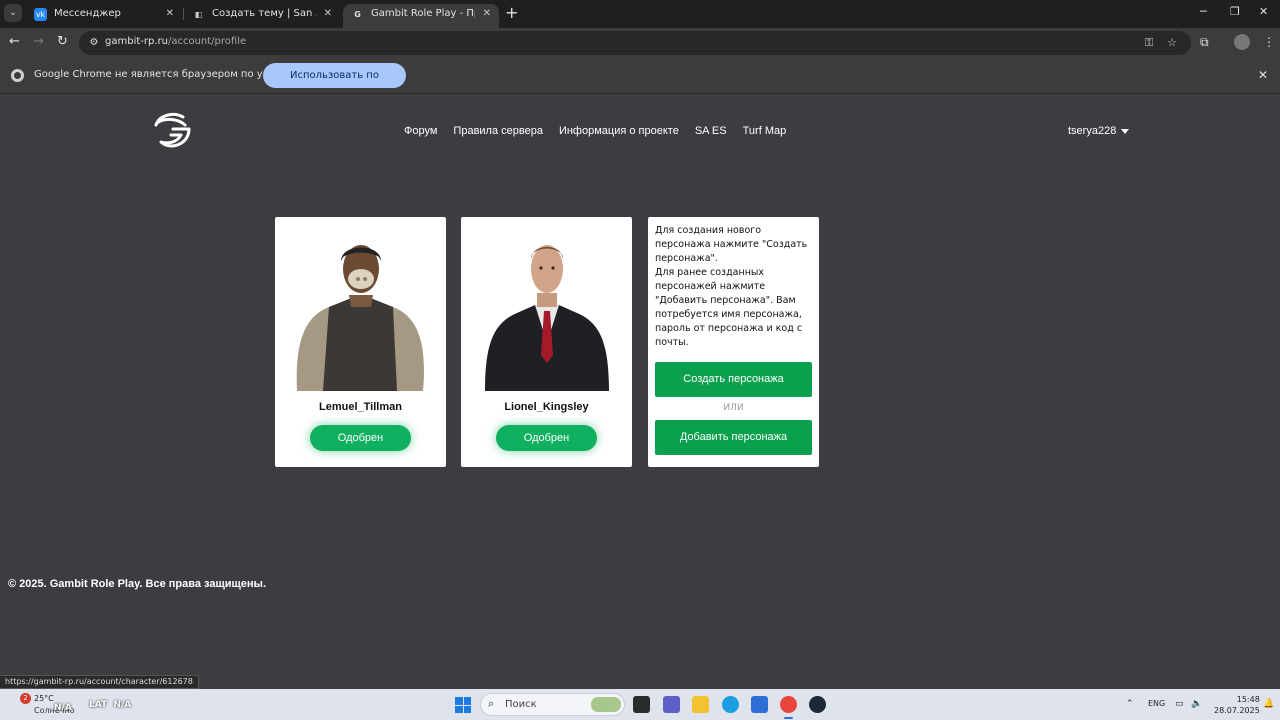 The width and height of the screenshot is (1280, 720). Describe the element at coordinates (1203, 11) in the screenshot. I see `minimize-icon: ─` at that location.